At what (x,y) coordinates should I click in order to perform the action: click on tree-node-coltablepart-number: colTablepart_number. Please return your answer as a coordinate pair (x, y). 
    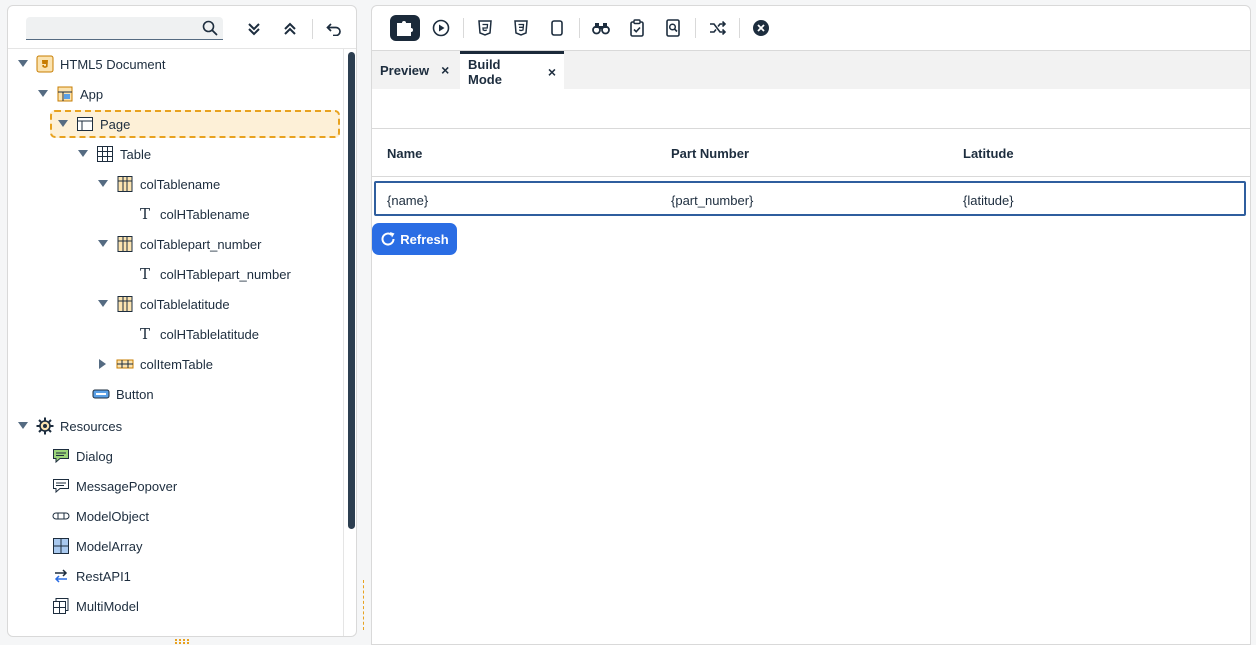
    Looking at the image, I should click on (178, 244).